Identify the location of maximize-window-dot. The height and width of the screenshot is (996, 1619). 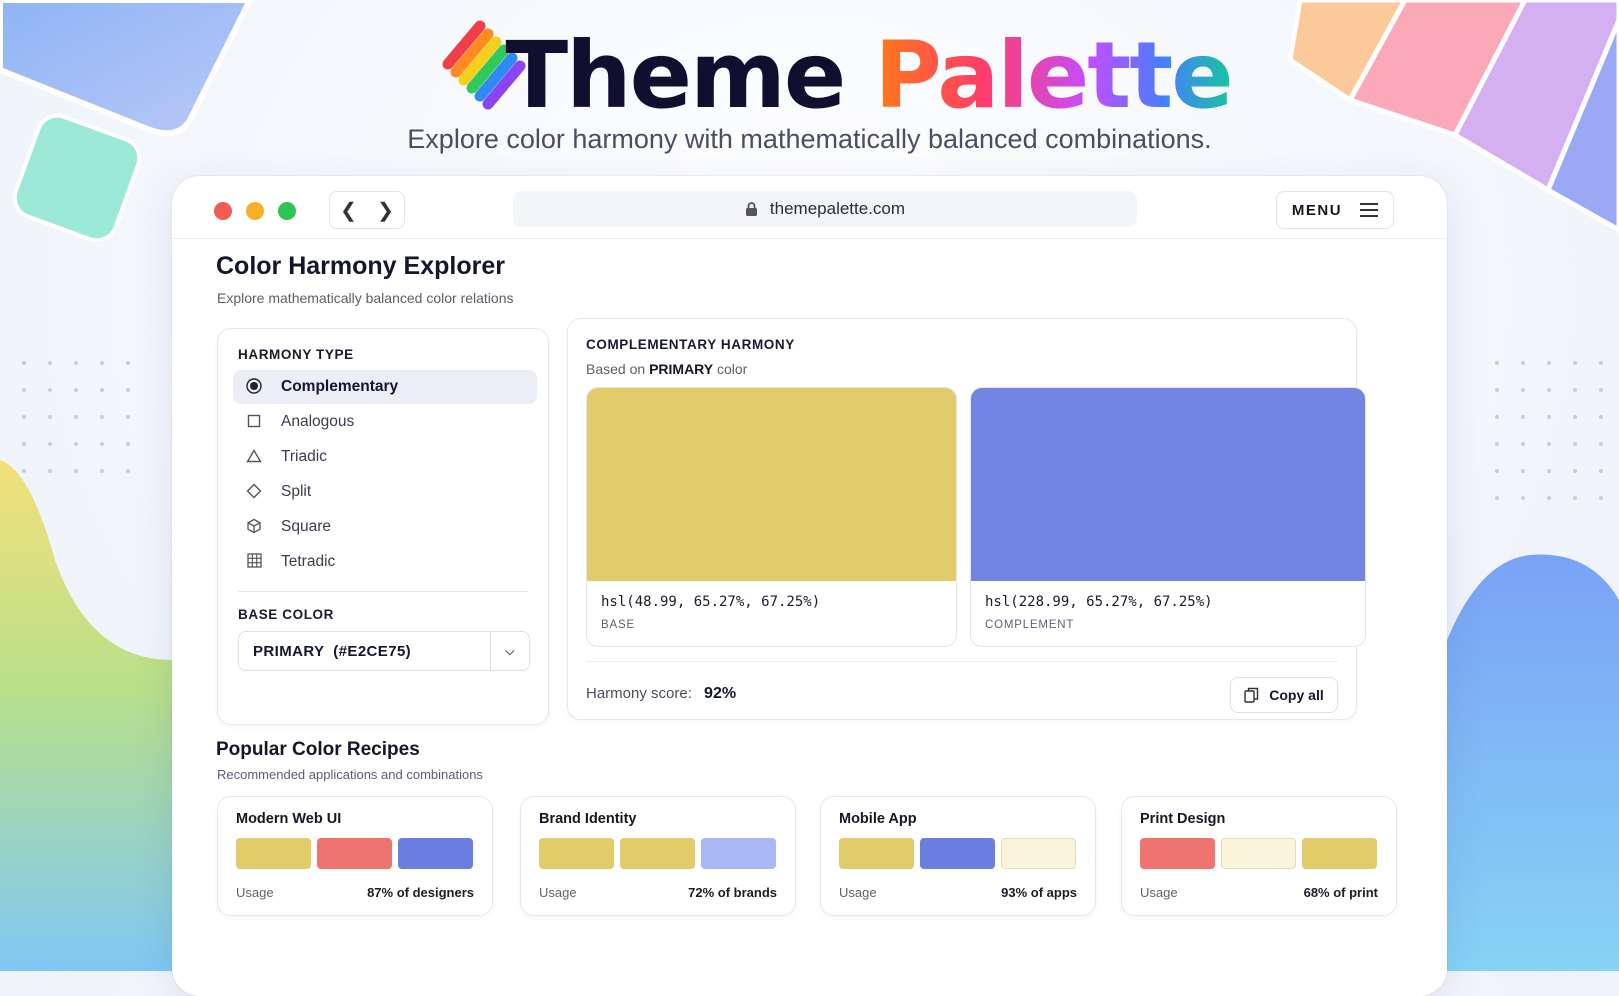
(287, 211).